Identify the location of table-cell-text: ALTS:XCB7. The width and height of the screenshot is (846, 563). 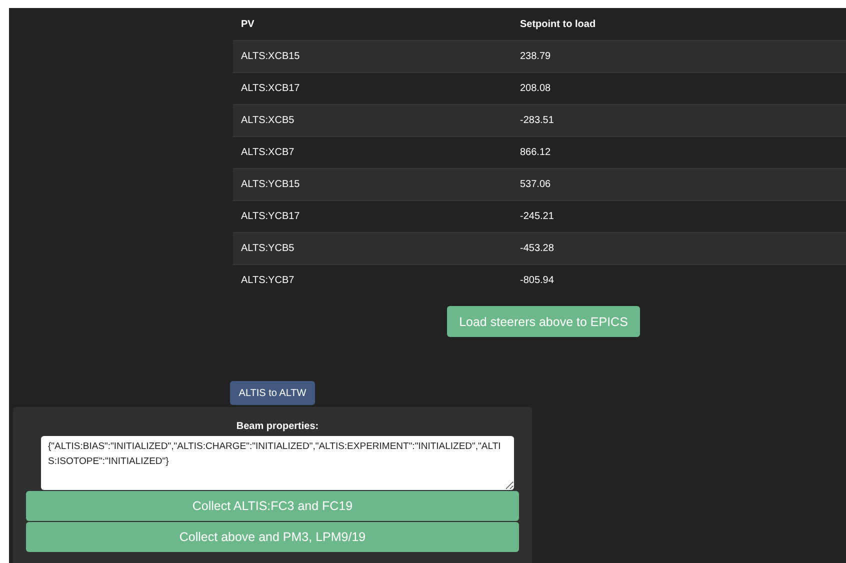
(268, 152).